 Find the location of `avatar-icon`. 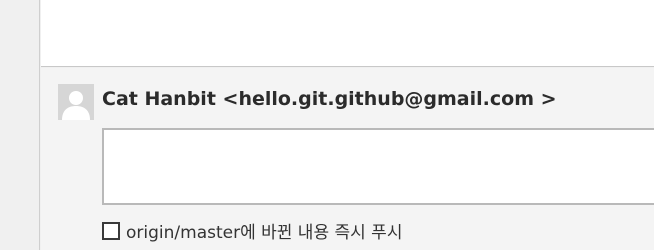

avatar-icon is located at coordinates (76, 102).